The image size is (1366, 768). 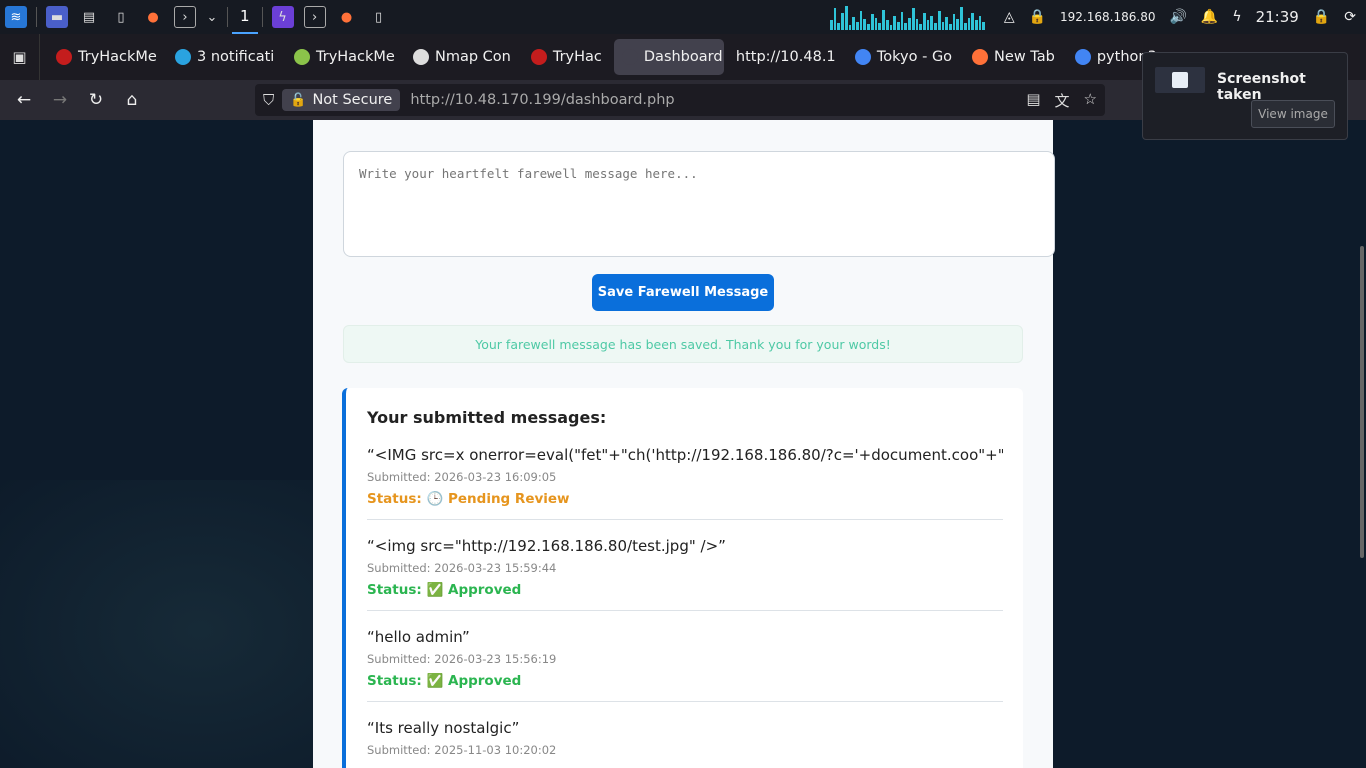 I want to click on browser-tab: TryHac, so click(x=566, y=57).